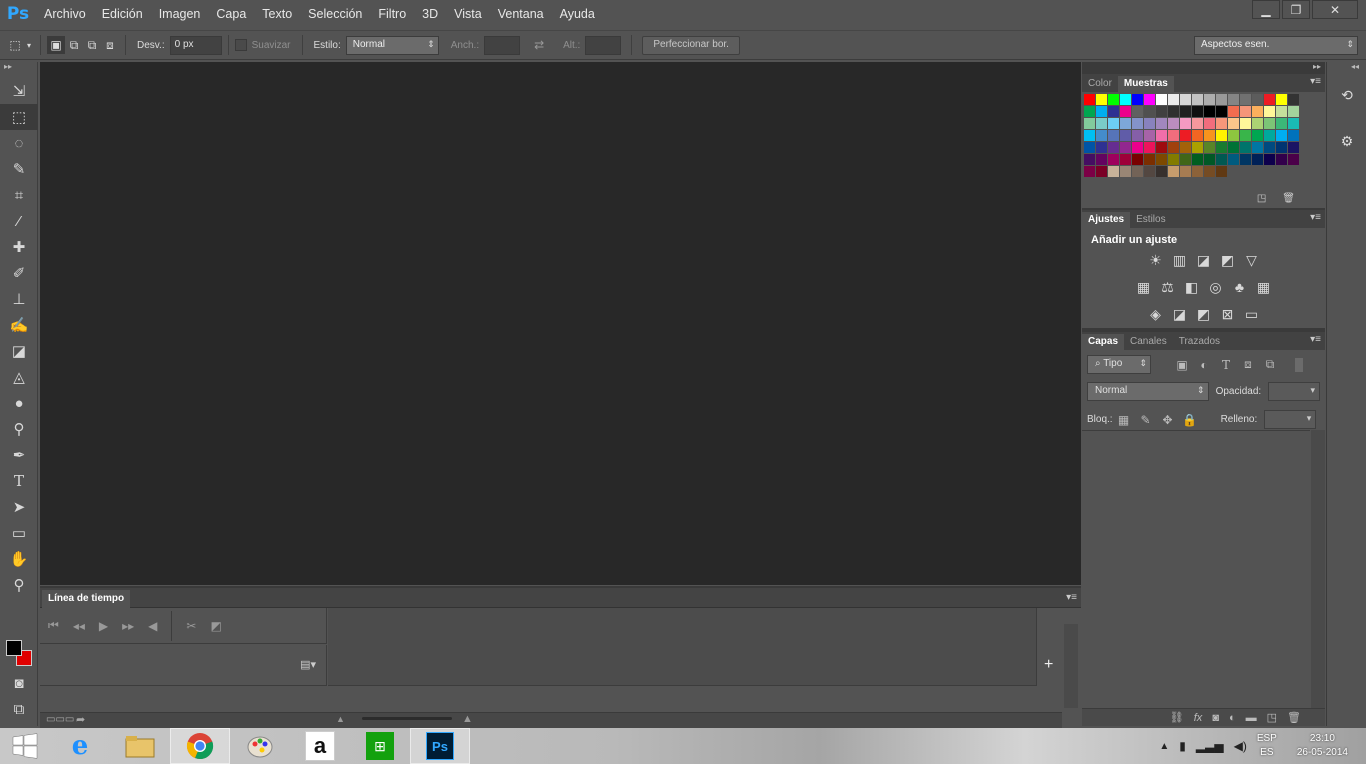 The width and height of the screenshot is (1366, 764). Describe the element at coordinates (1266, 9) in the screenshot. I see `minimize-button: ▁` at that location.